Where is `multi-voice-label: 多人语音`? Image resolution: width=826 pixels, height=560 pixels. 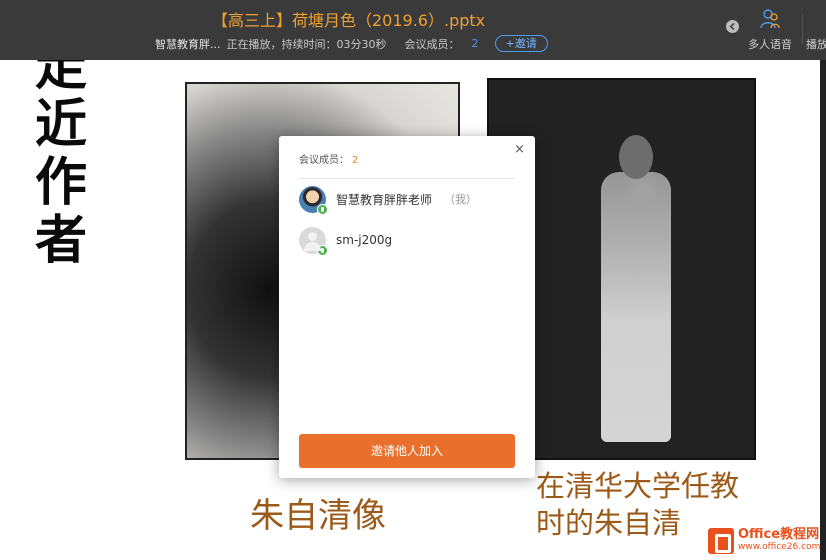 multi-voice-label: 多人语音 is located at coordinates (770, 44).